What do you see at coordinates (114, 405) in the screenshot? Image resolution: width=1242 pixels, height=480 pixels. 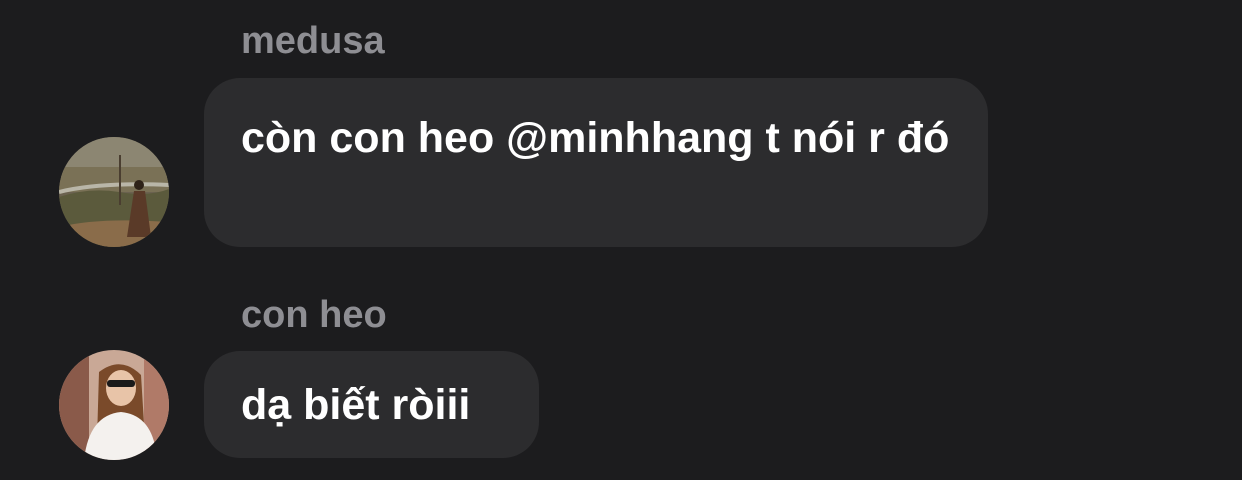 I see `user-photo-portrait-icon` at bounding box center [114, 405].